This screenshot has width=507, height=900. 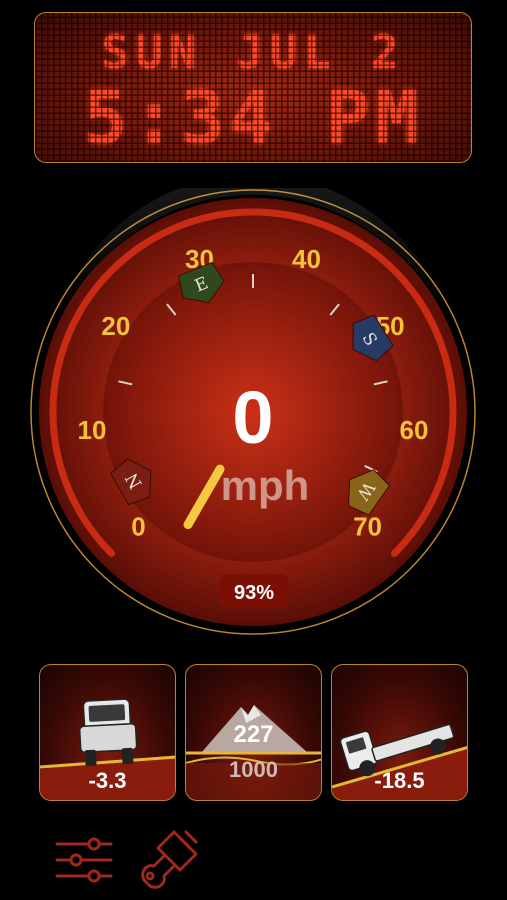 I want to click on speed-unit: mph, so click(x=265, y=485).